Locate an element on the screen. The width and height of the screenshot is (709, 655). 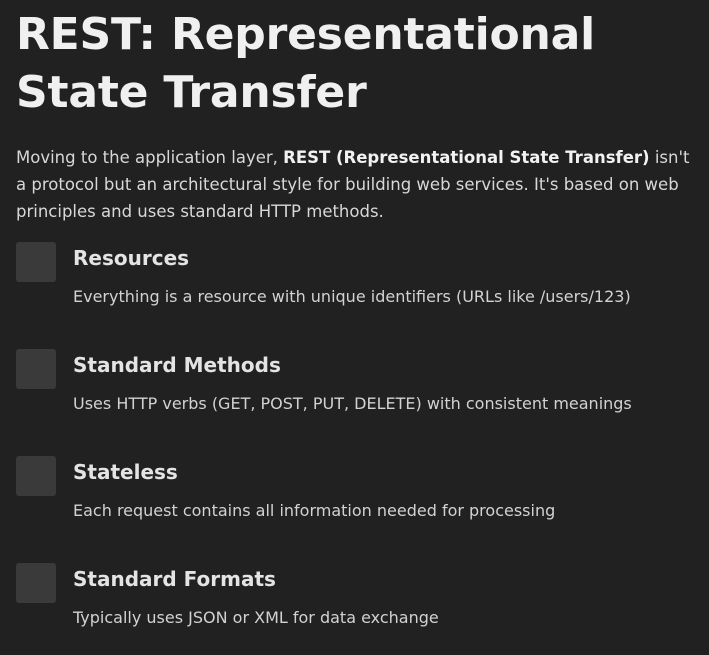
intro-text-bold: REST (Representational State Transfer) is located at coordinates (466, 157).